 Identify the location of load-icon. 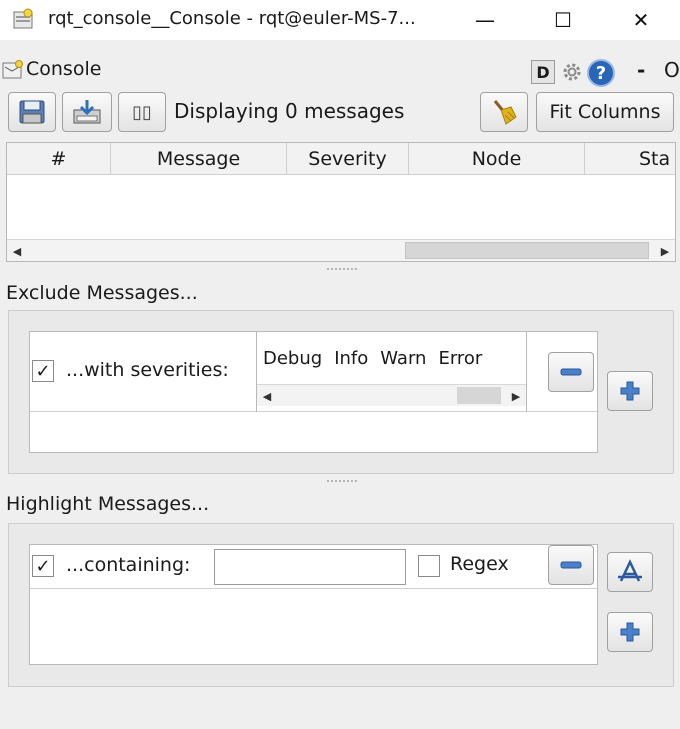
(87, 112).